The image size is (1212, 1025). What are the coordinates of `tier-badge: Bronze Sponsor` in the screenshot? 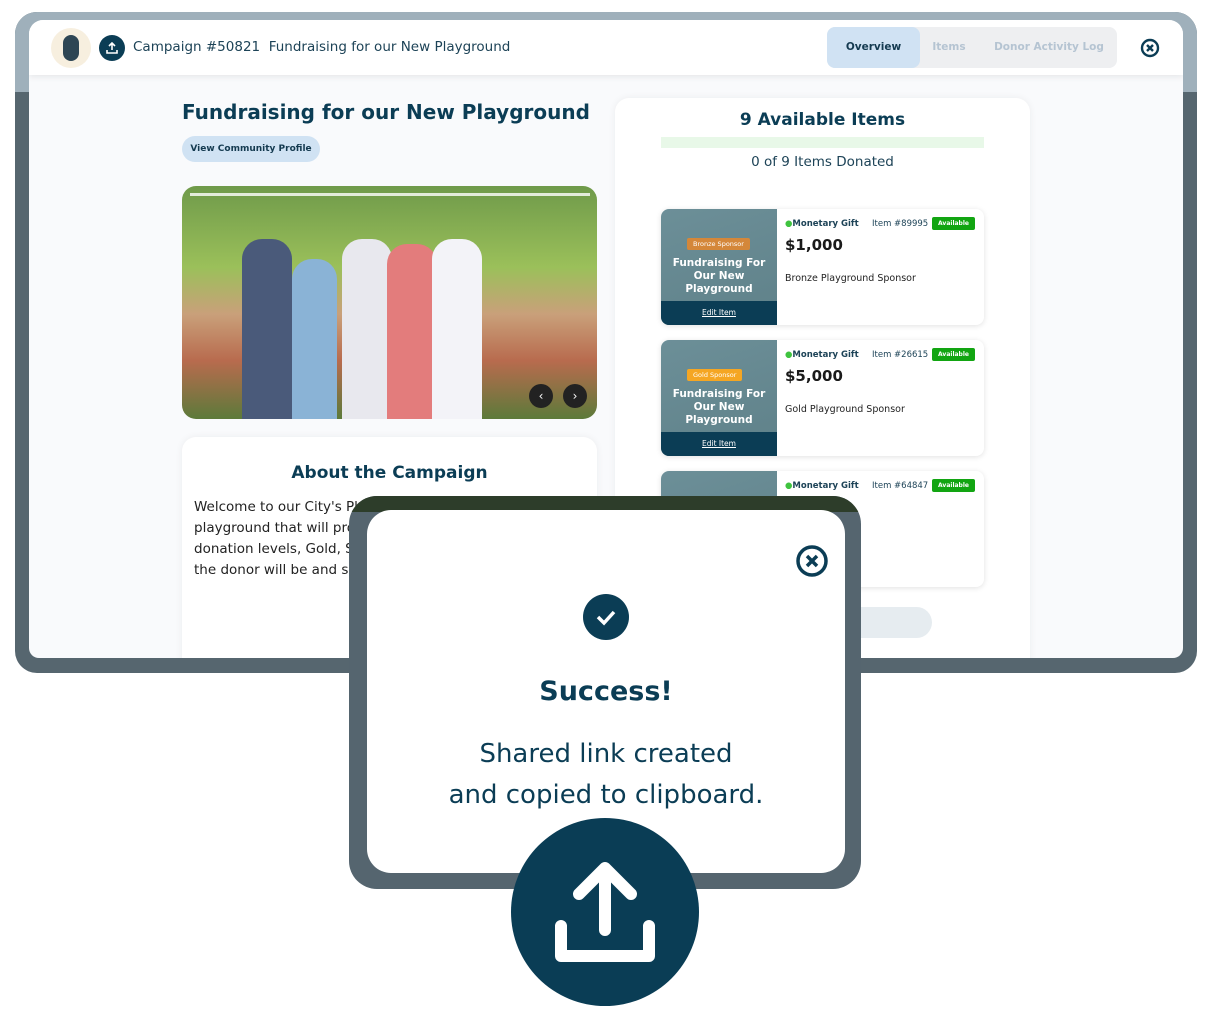 It's located at (718, 244).